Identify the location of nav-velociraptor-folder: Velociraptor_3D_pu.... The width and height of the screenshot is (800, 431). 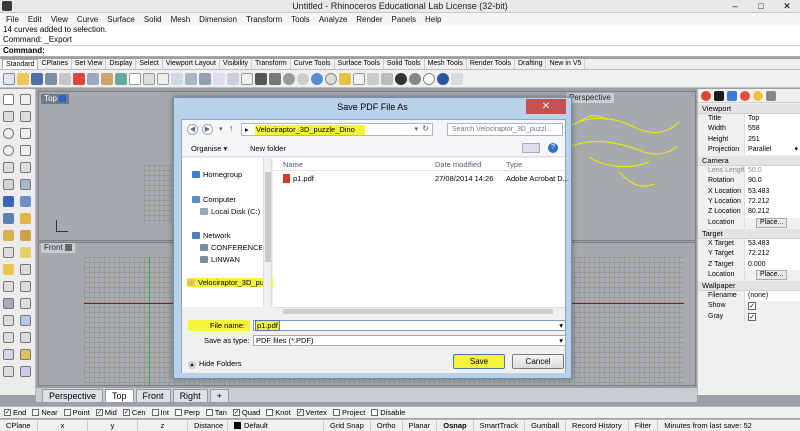
(231, 282).